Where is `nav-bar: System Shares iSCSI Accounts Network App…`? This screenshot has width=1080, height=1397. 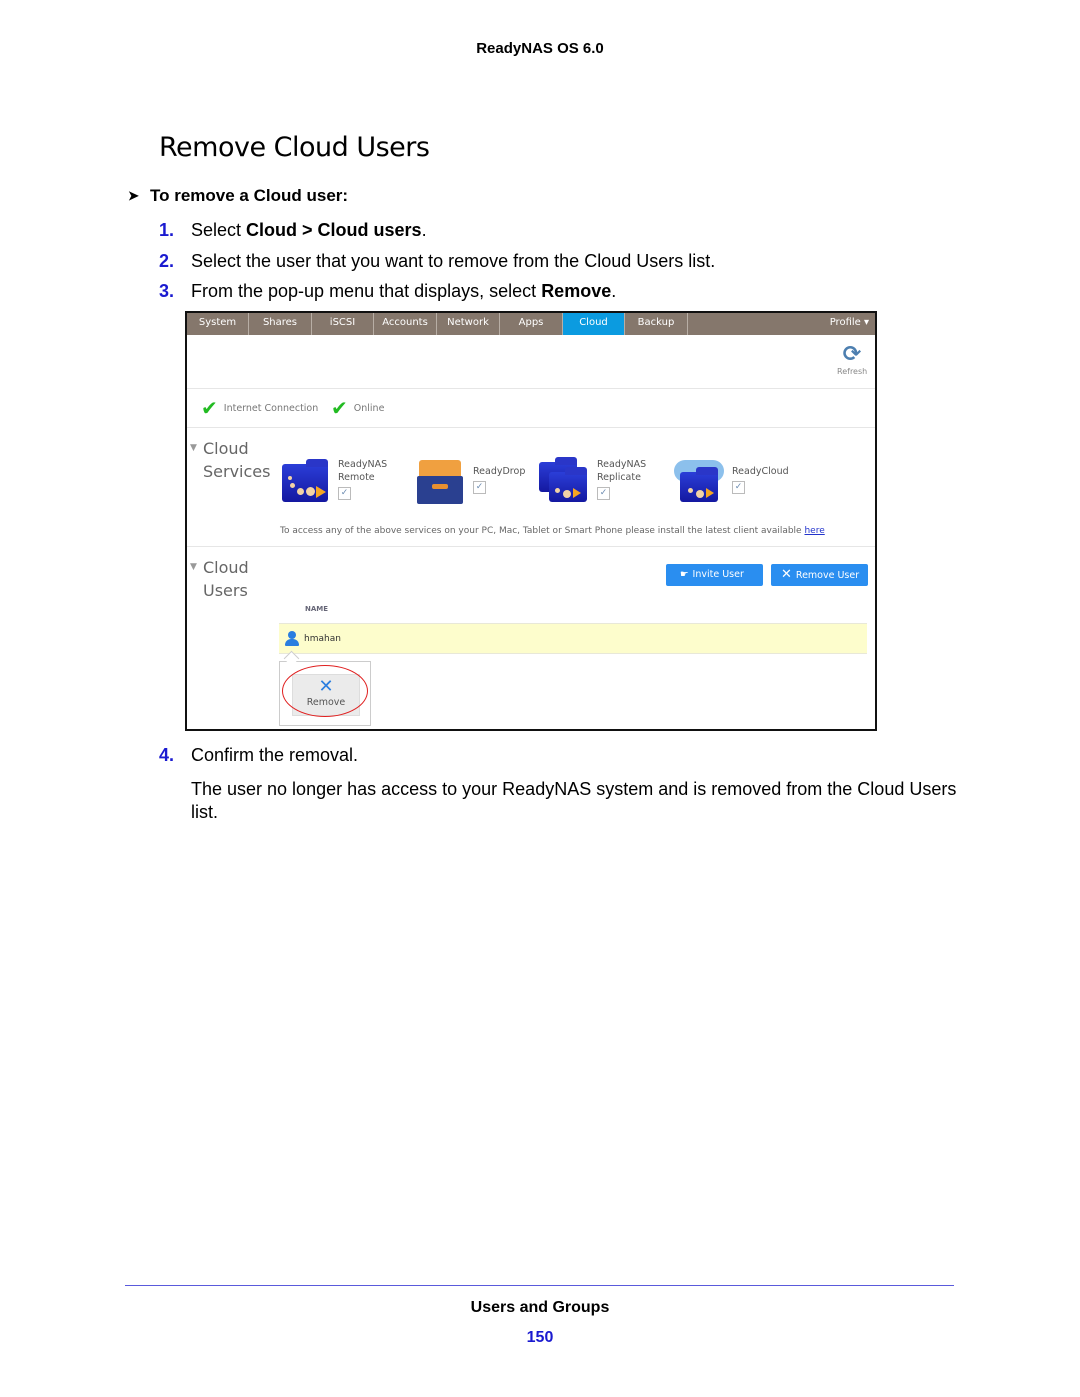
nav-bar: System Shares iSCSI Accounts Network App… is located at coordinates (531, 324).